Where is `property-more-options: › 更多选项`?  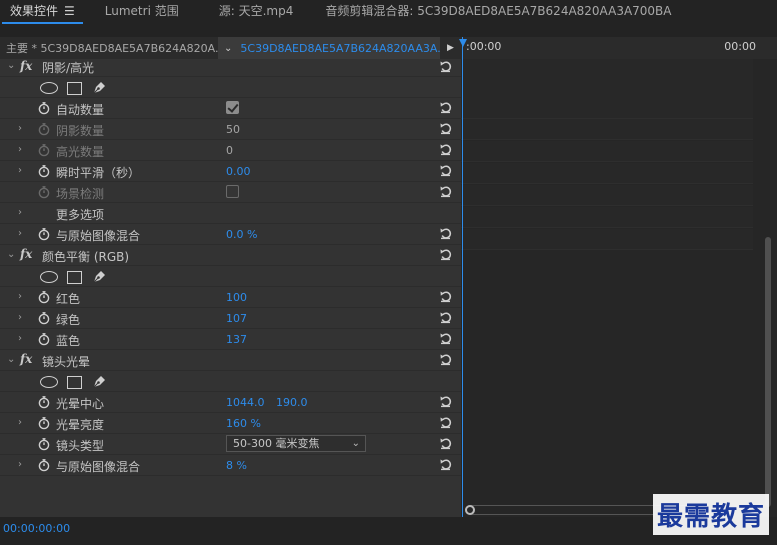 property-more-options: › 更多选项 is located at coordinates (230, 213).